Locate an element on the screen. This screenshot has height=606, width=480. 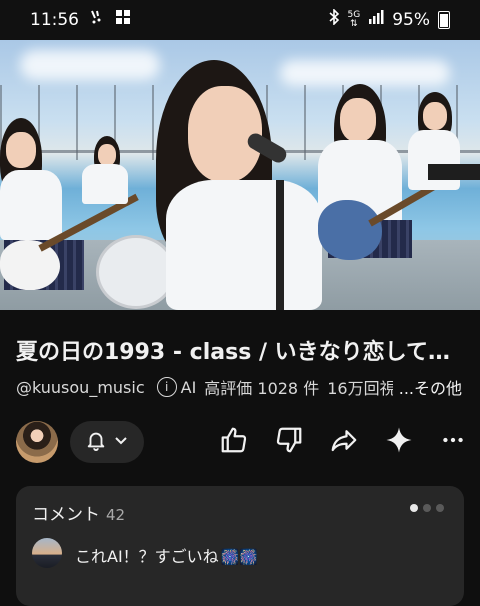
channel-handle: @kuusou_music is located at coordinates (80, 387).